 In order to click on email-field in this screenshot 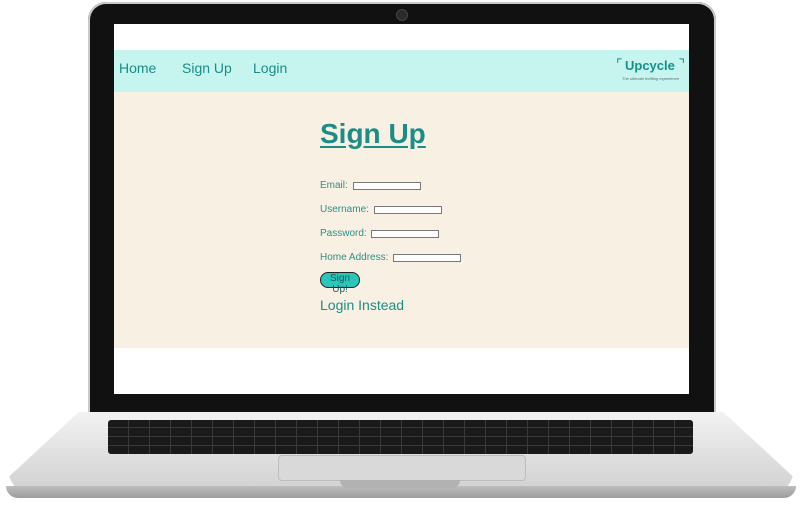, I will do `click(386, 185)`.